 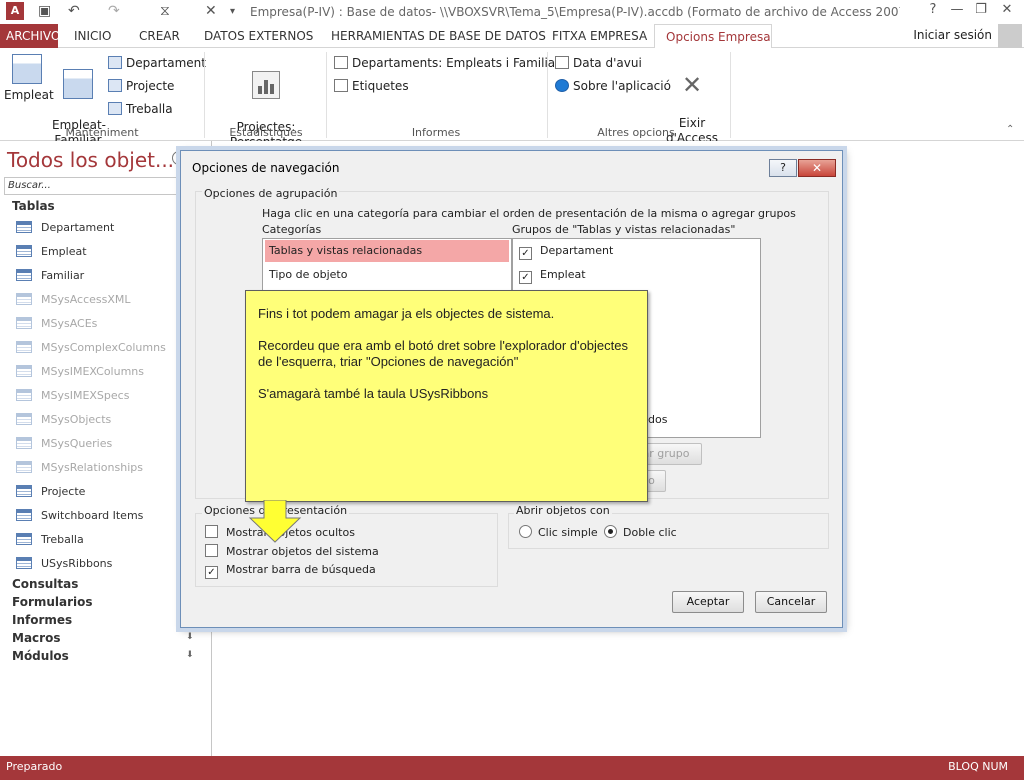 What do you see at coordinates (380, 86) in the screenshot?
I see `etiquetes-label: Etiquetes` at bounding box center [380, 86].